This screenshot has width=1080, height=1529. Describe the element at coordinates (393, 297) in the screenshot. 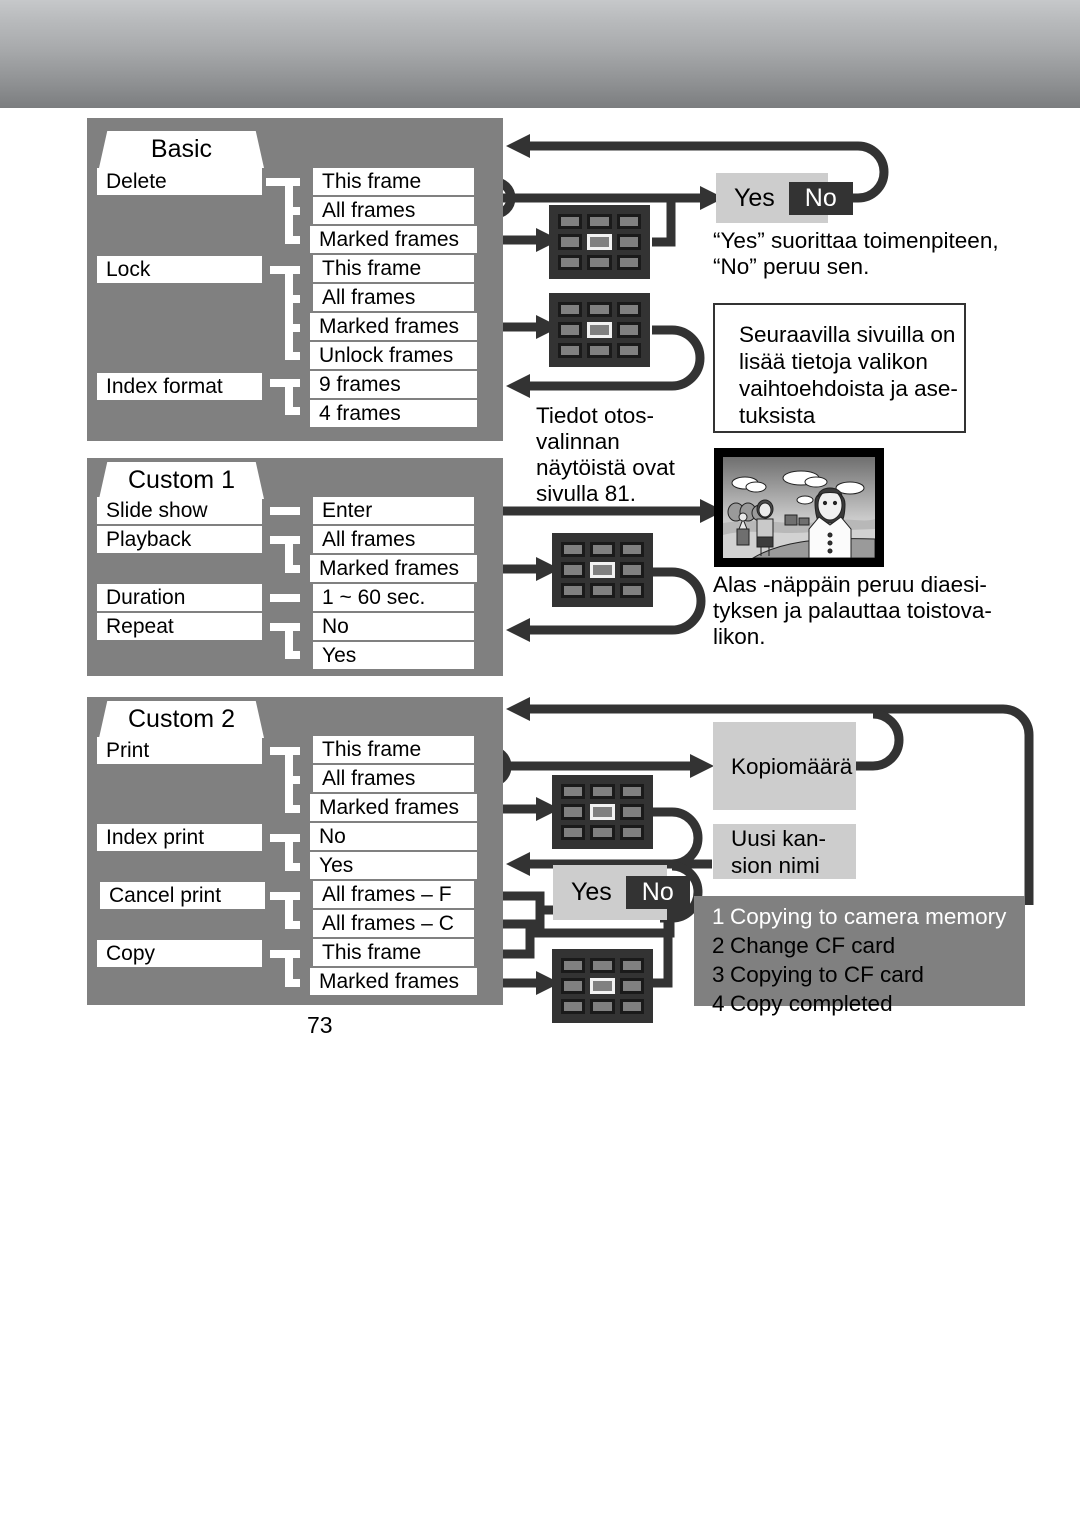

I see `option-lock-all-frames: All frames` at that location.